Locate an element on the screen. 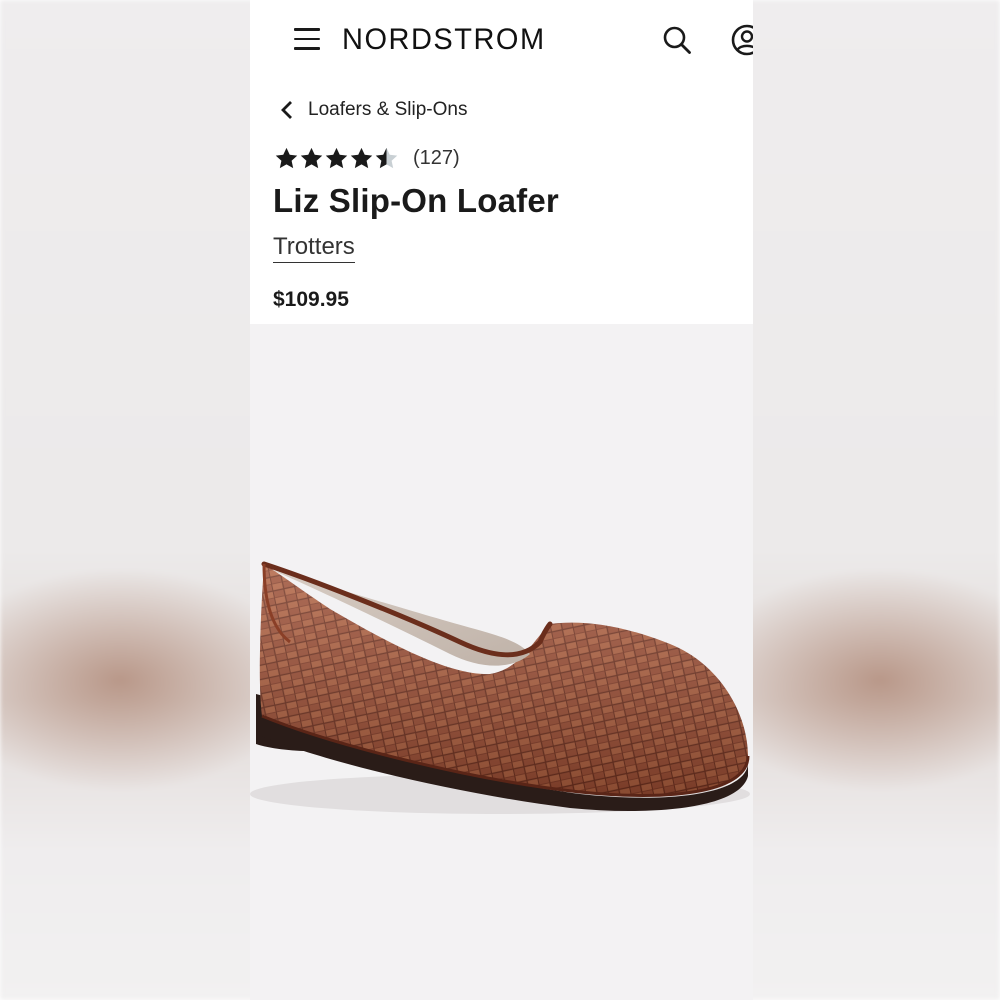 This screenshot has height=1000, width=1000. review-count: (127) is located at coordinates (436, 158).